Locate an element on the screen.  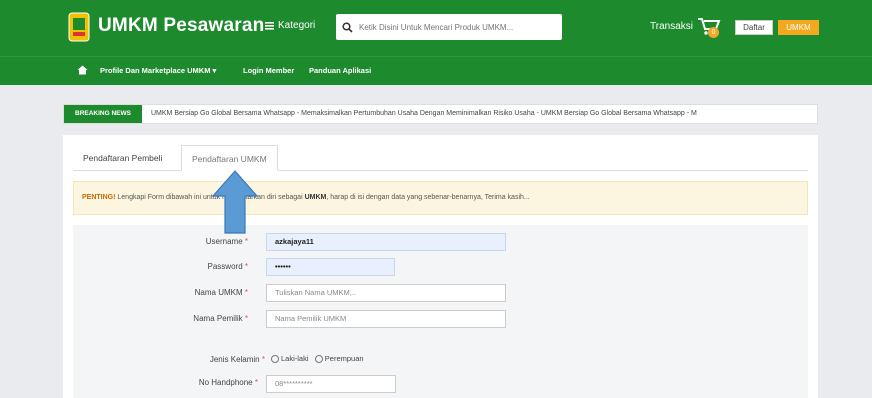
nama-umkm-label: Nama UMKM * is located at coordinates (193, 292).